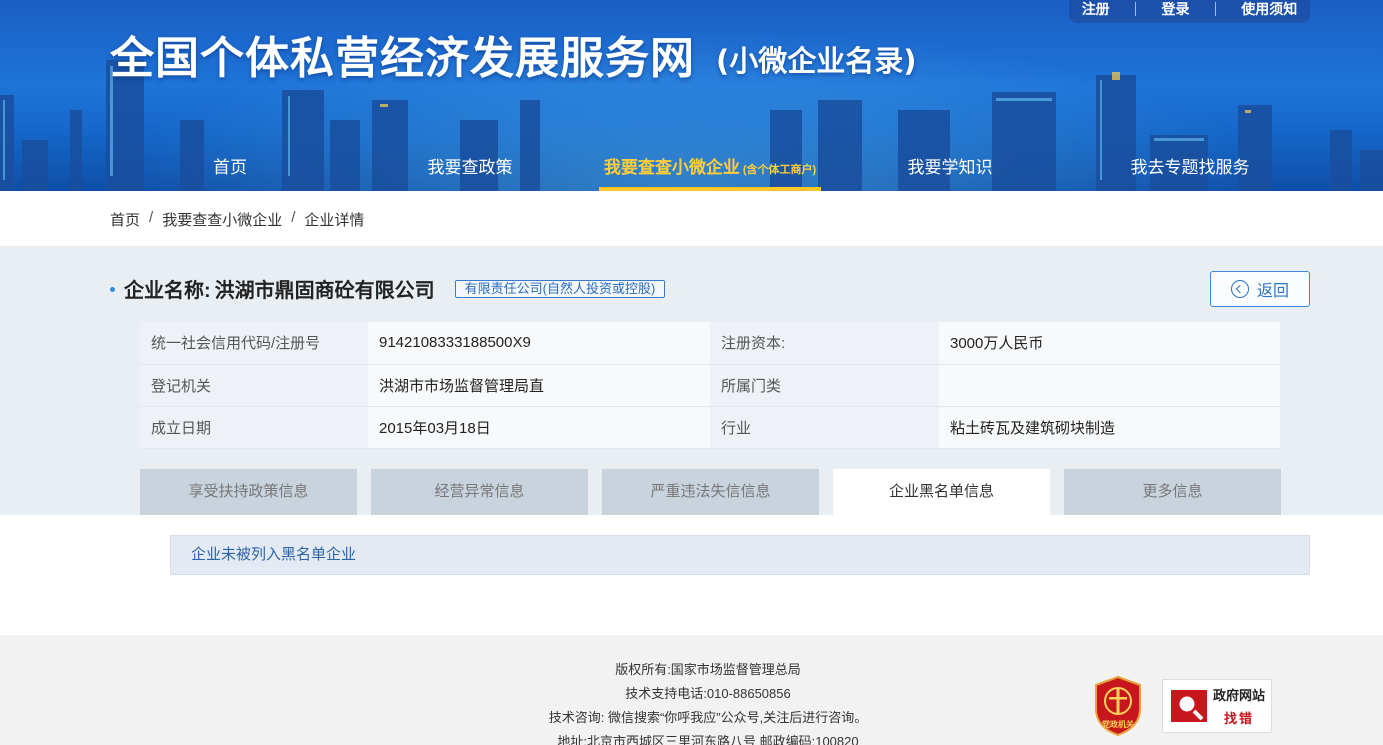  Describe the element at coordinates (539, 385) in the screenshot. I see `field-value: 洪湖市市场监督管理局直` at that location.